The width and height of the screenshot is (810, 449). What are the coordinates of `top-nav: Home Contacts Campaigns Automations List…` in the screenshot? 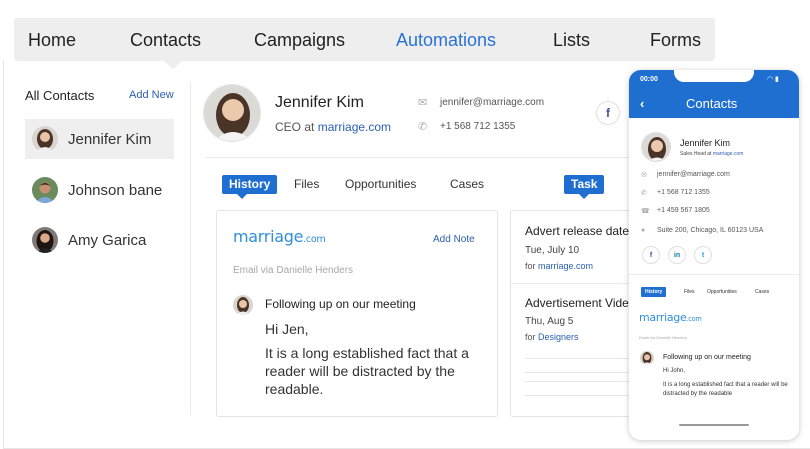 It's located at (364, 43).